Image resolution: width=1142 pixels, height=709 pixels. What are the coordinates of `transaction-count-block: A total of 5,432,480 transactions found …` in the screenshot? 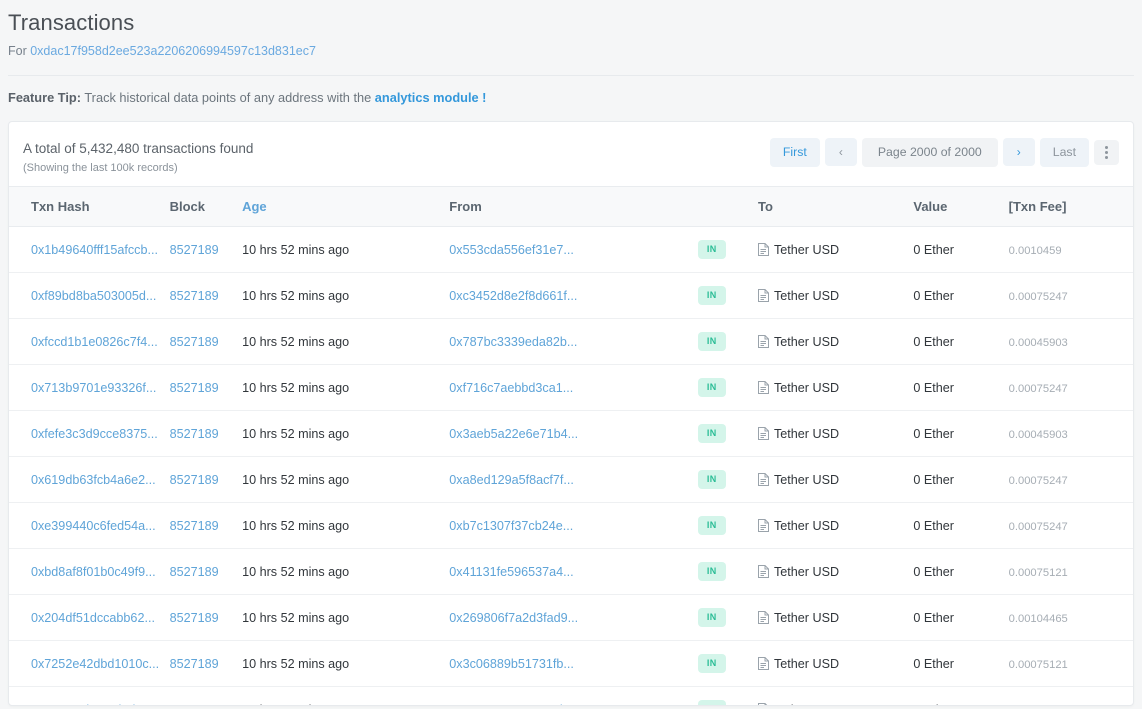 It's located at (138, 156).